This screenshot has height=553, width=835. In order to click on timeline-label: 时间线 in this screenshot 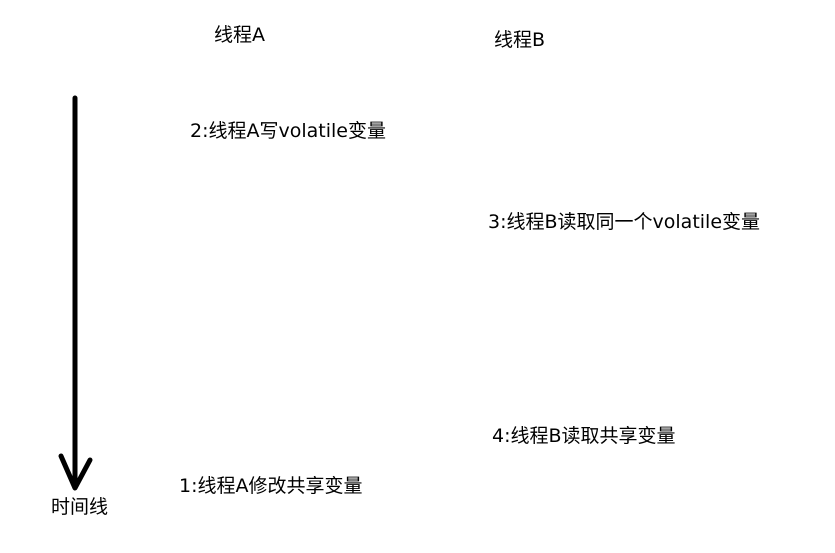, I will do `click(80, 507)`.